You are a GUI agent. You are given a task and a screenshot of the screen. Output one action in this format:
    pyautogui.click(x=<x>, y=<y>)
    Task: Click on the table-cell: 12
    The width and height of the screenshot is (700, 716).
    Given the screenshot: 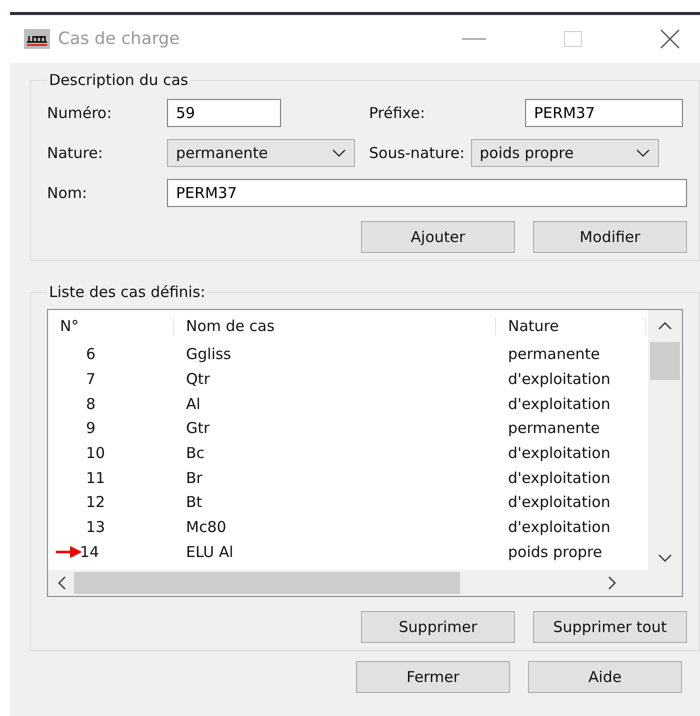 What is the action you would take?
    pyautogui.click(x=96, y=502)
    